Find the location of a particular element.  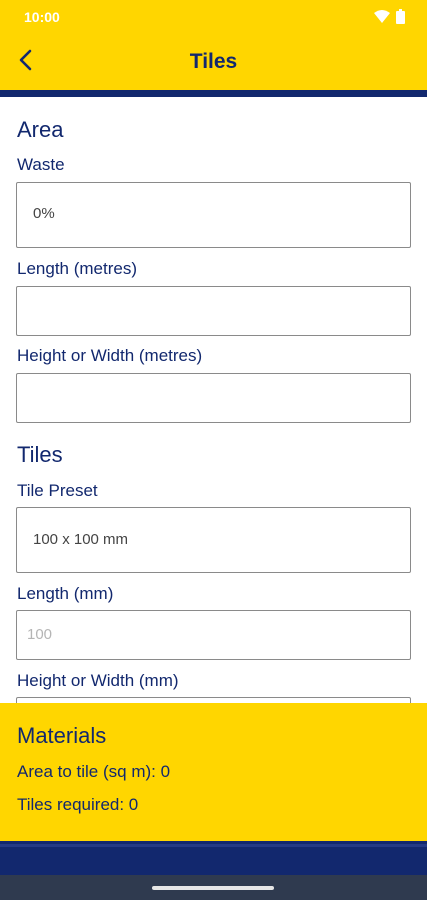

area-height-width-input is located at coordinates (213, 398).